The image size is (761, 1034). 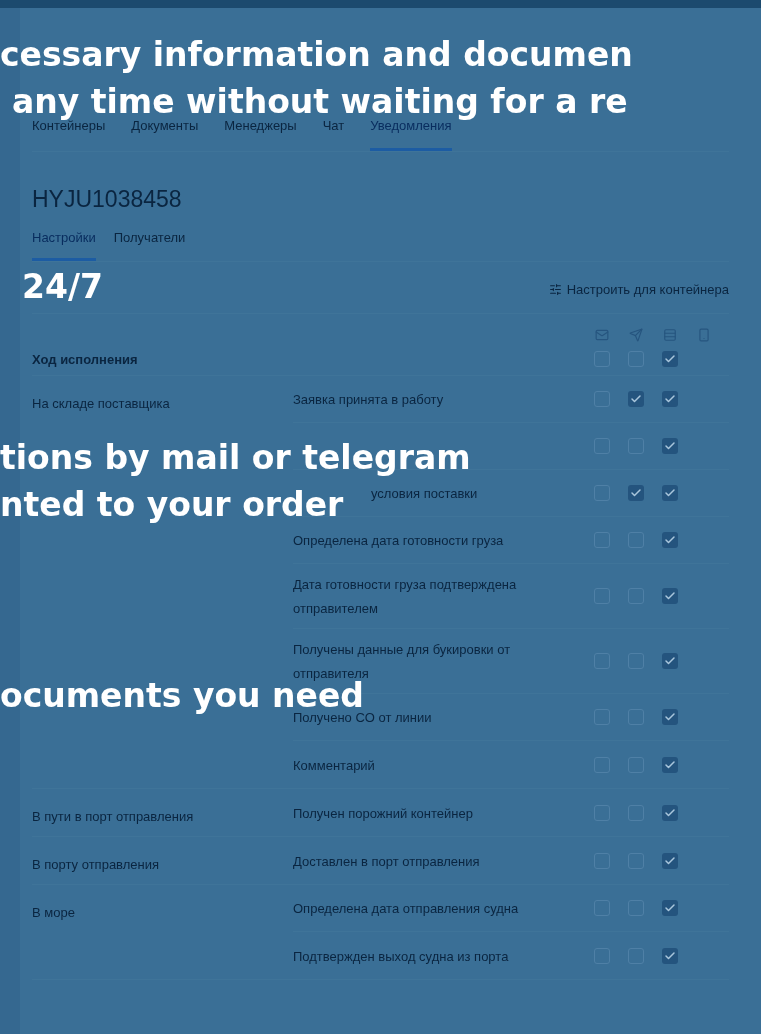 What do you see at coordinates (235, 458) in the screenshot?
I see `headline-text: tions by mail or telegram` at bounding box center [235, 458].